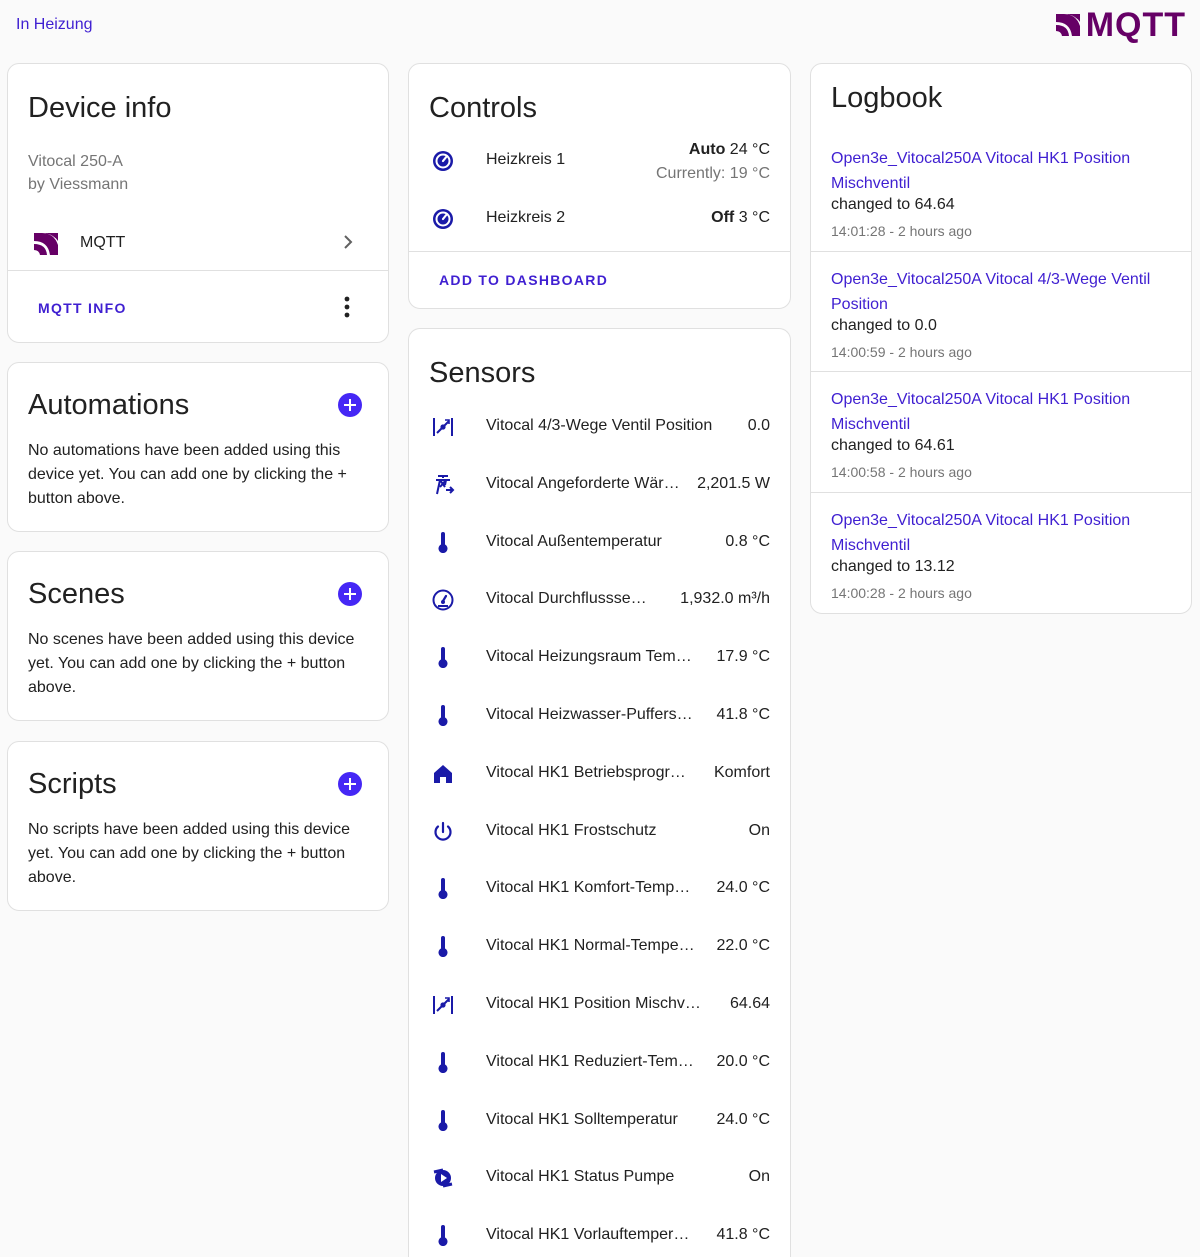 The width and height of the screenshot is (1200, 1257). I want to click on sensor-row: Vitocal HK1 Komfort-Temp… 24.0 °C, so click(599, 889).